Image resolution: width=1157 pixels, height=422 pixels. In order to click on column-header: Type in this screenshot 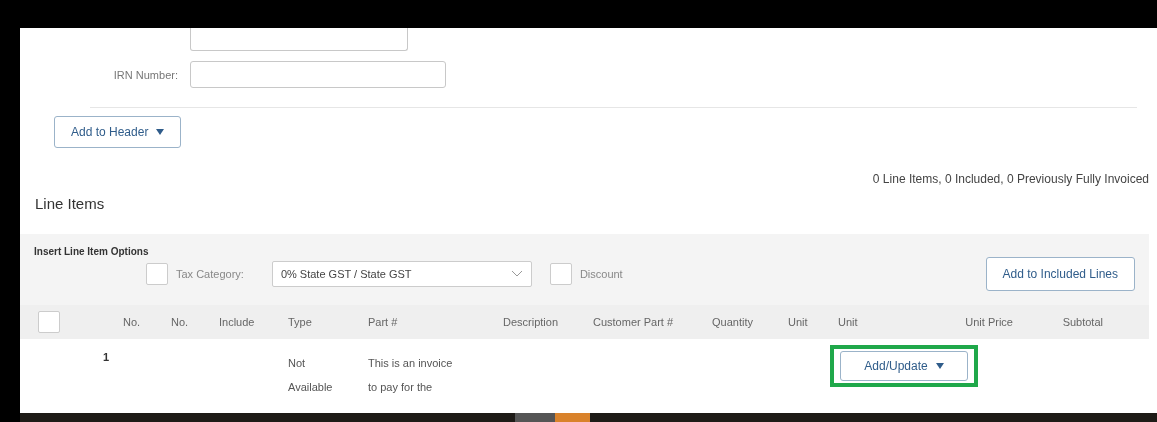, I will do `click(300, 322)`.